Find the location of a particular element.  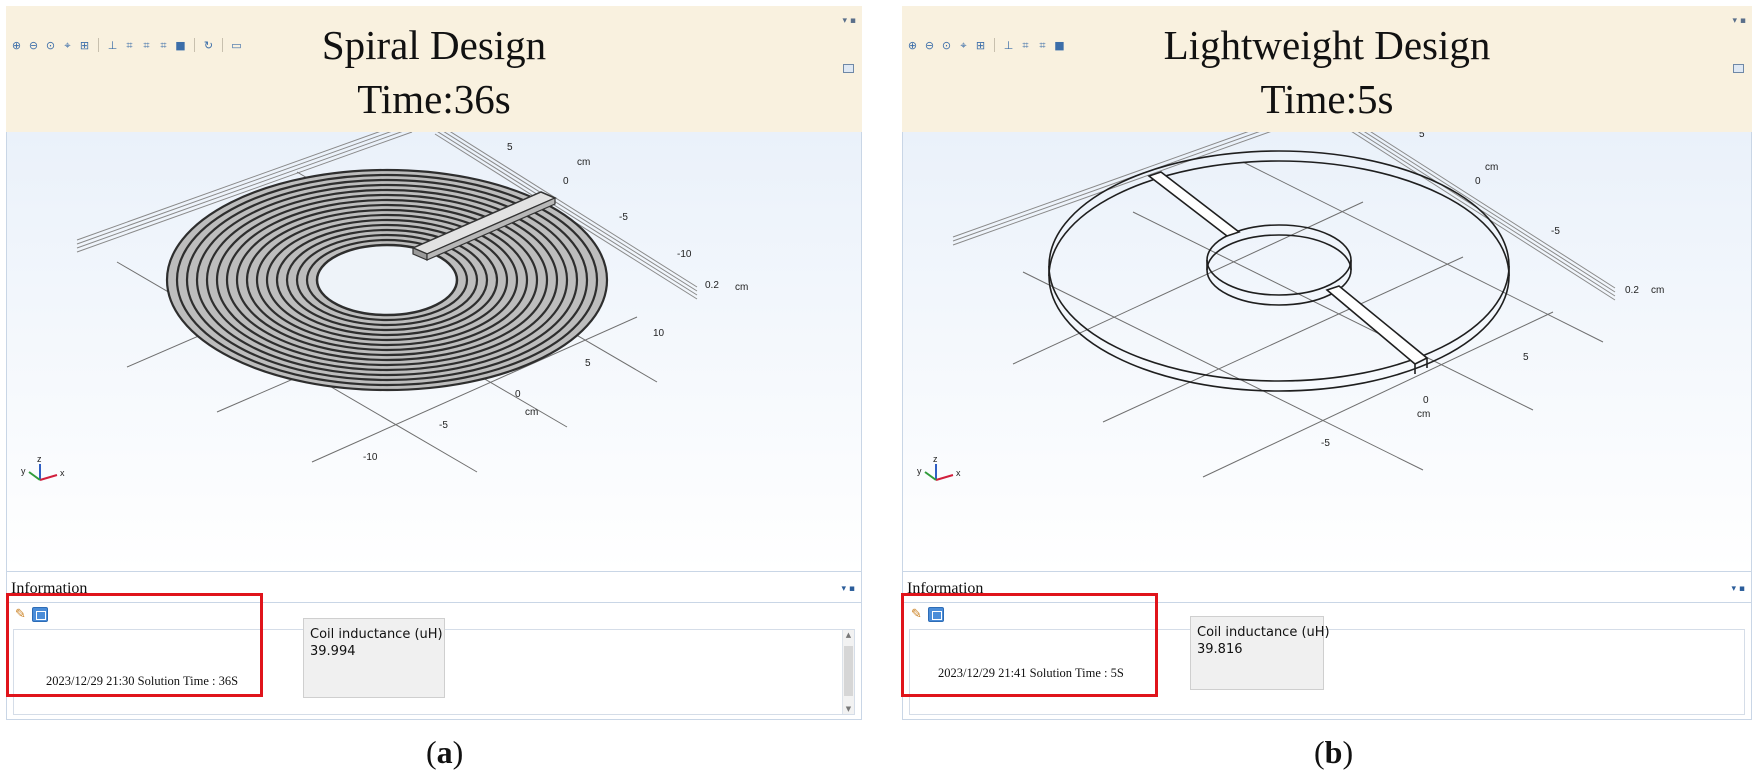

design-time: Time:36s is located at coordinates (434, 99).